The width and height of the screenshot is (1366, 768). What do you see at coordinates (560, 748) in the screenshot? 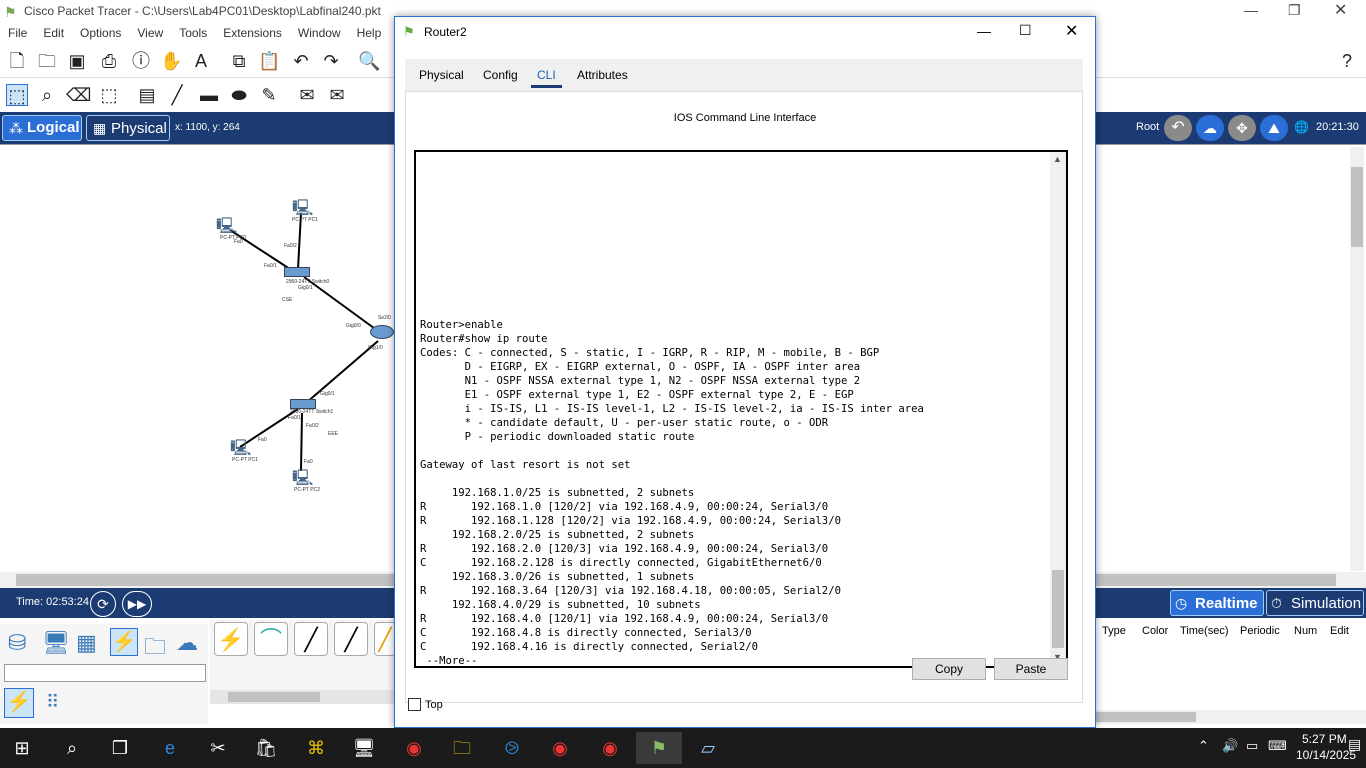
I see `chrome-profile-icon: ◉` at bounding box center [560, 748].